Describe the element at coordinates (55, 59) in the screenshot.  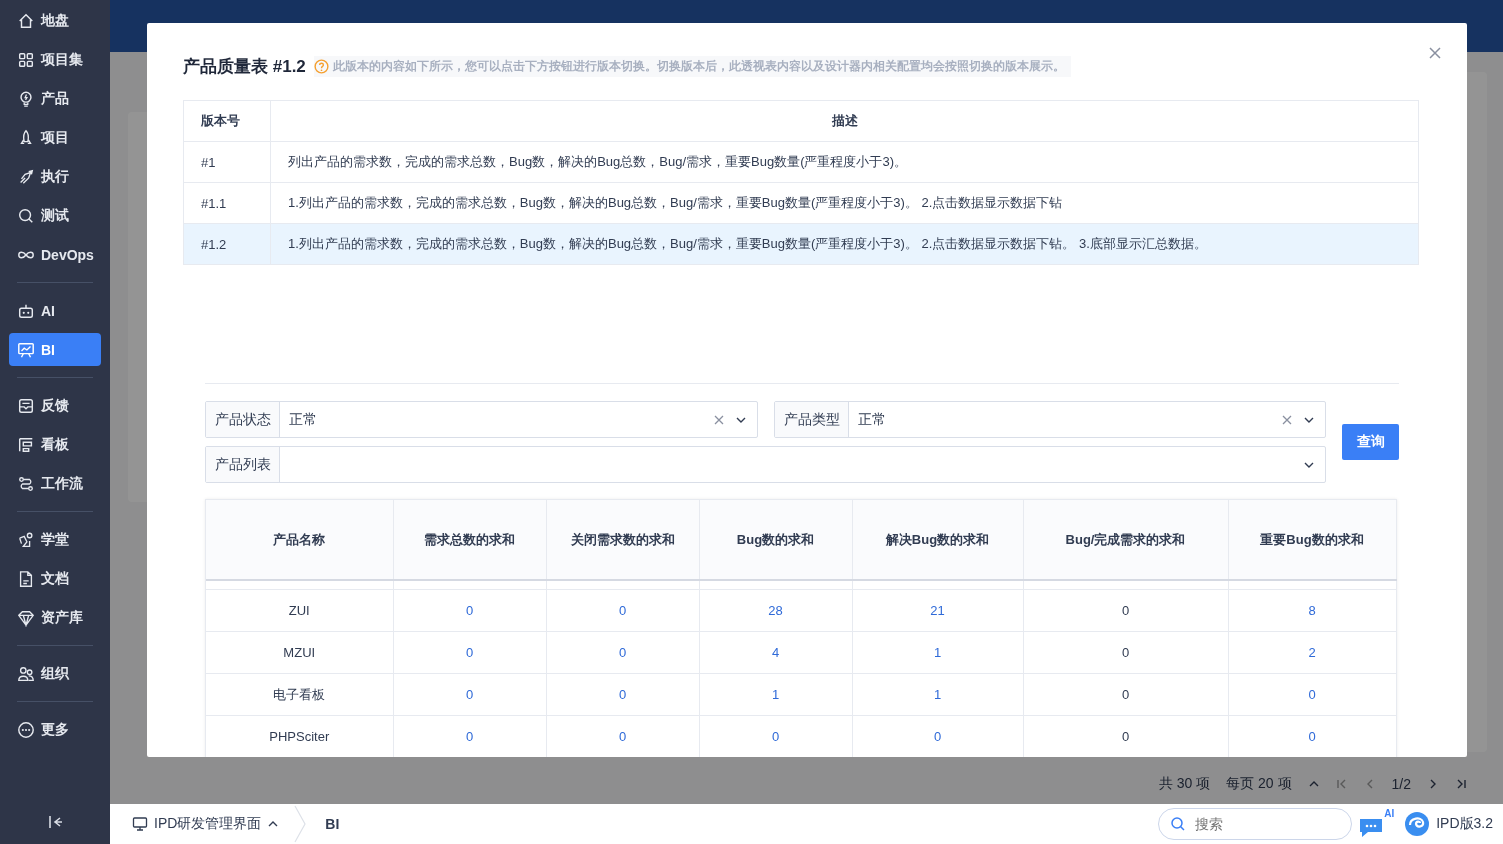
I see `sidebar-item: 项目集` at that location.